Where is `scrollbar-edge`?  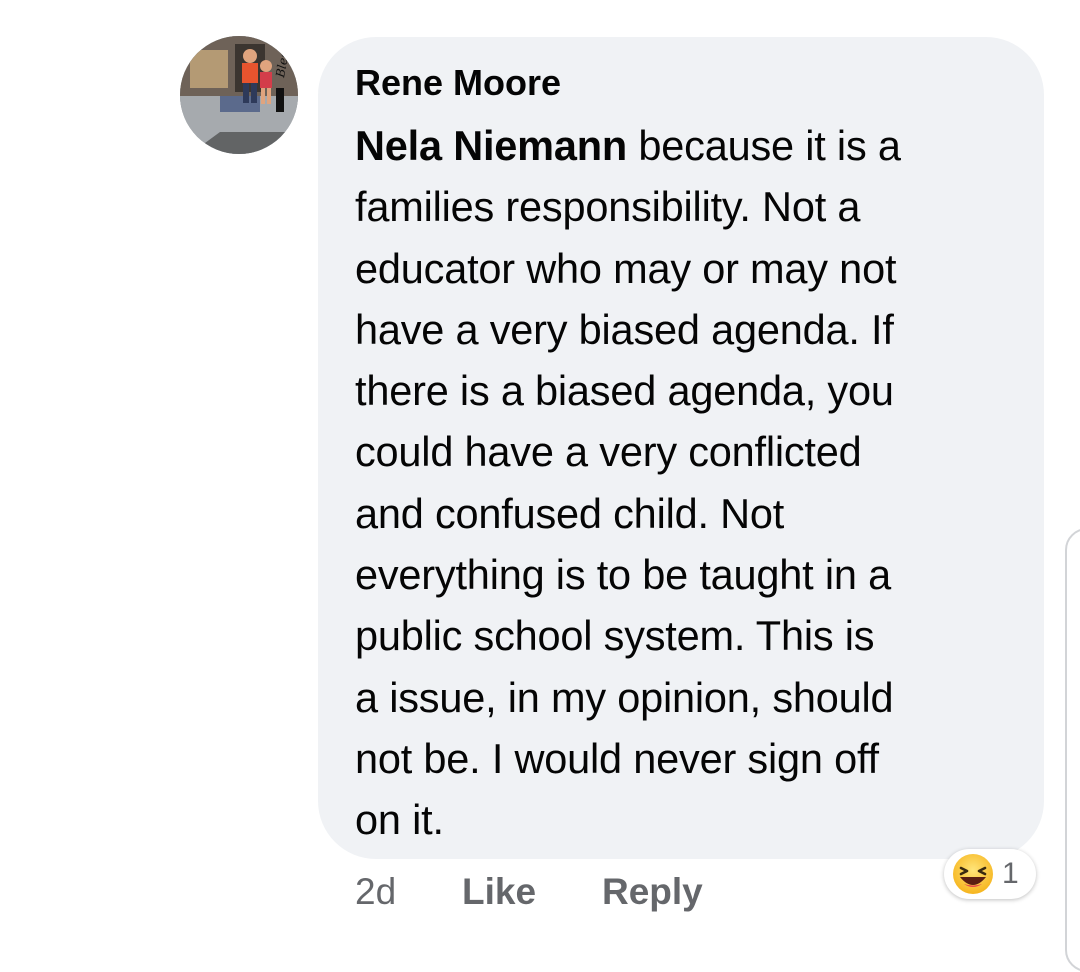 scrollbar-edge is located at coordinates (1072, 750).